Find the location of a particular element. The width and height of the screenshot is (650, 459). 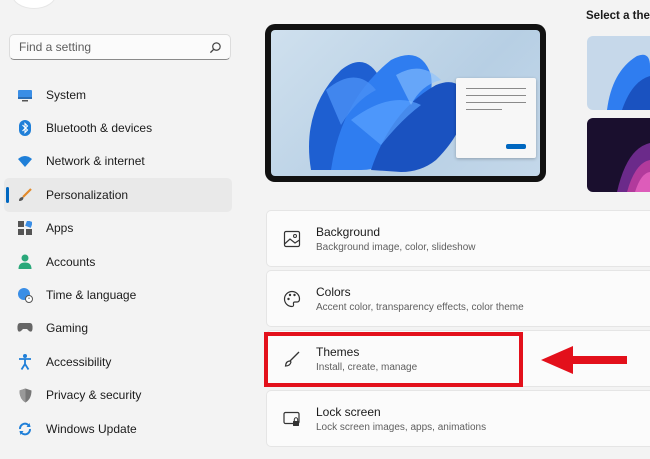

sidebar-item-apps: Apps is located at coordinates (118, 228).